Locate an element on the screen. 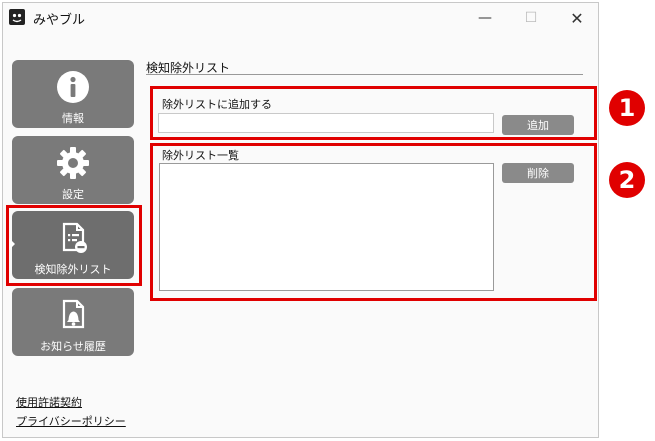 This screenshot has width=655, height=441. sidebar-item-label: お知らせ履歴 is located at coordinates (73, 346).